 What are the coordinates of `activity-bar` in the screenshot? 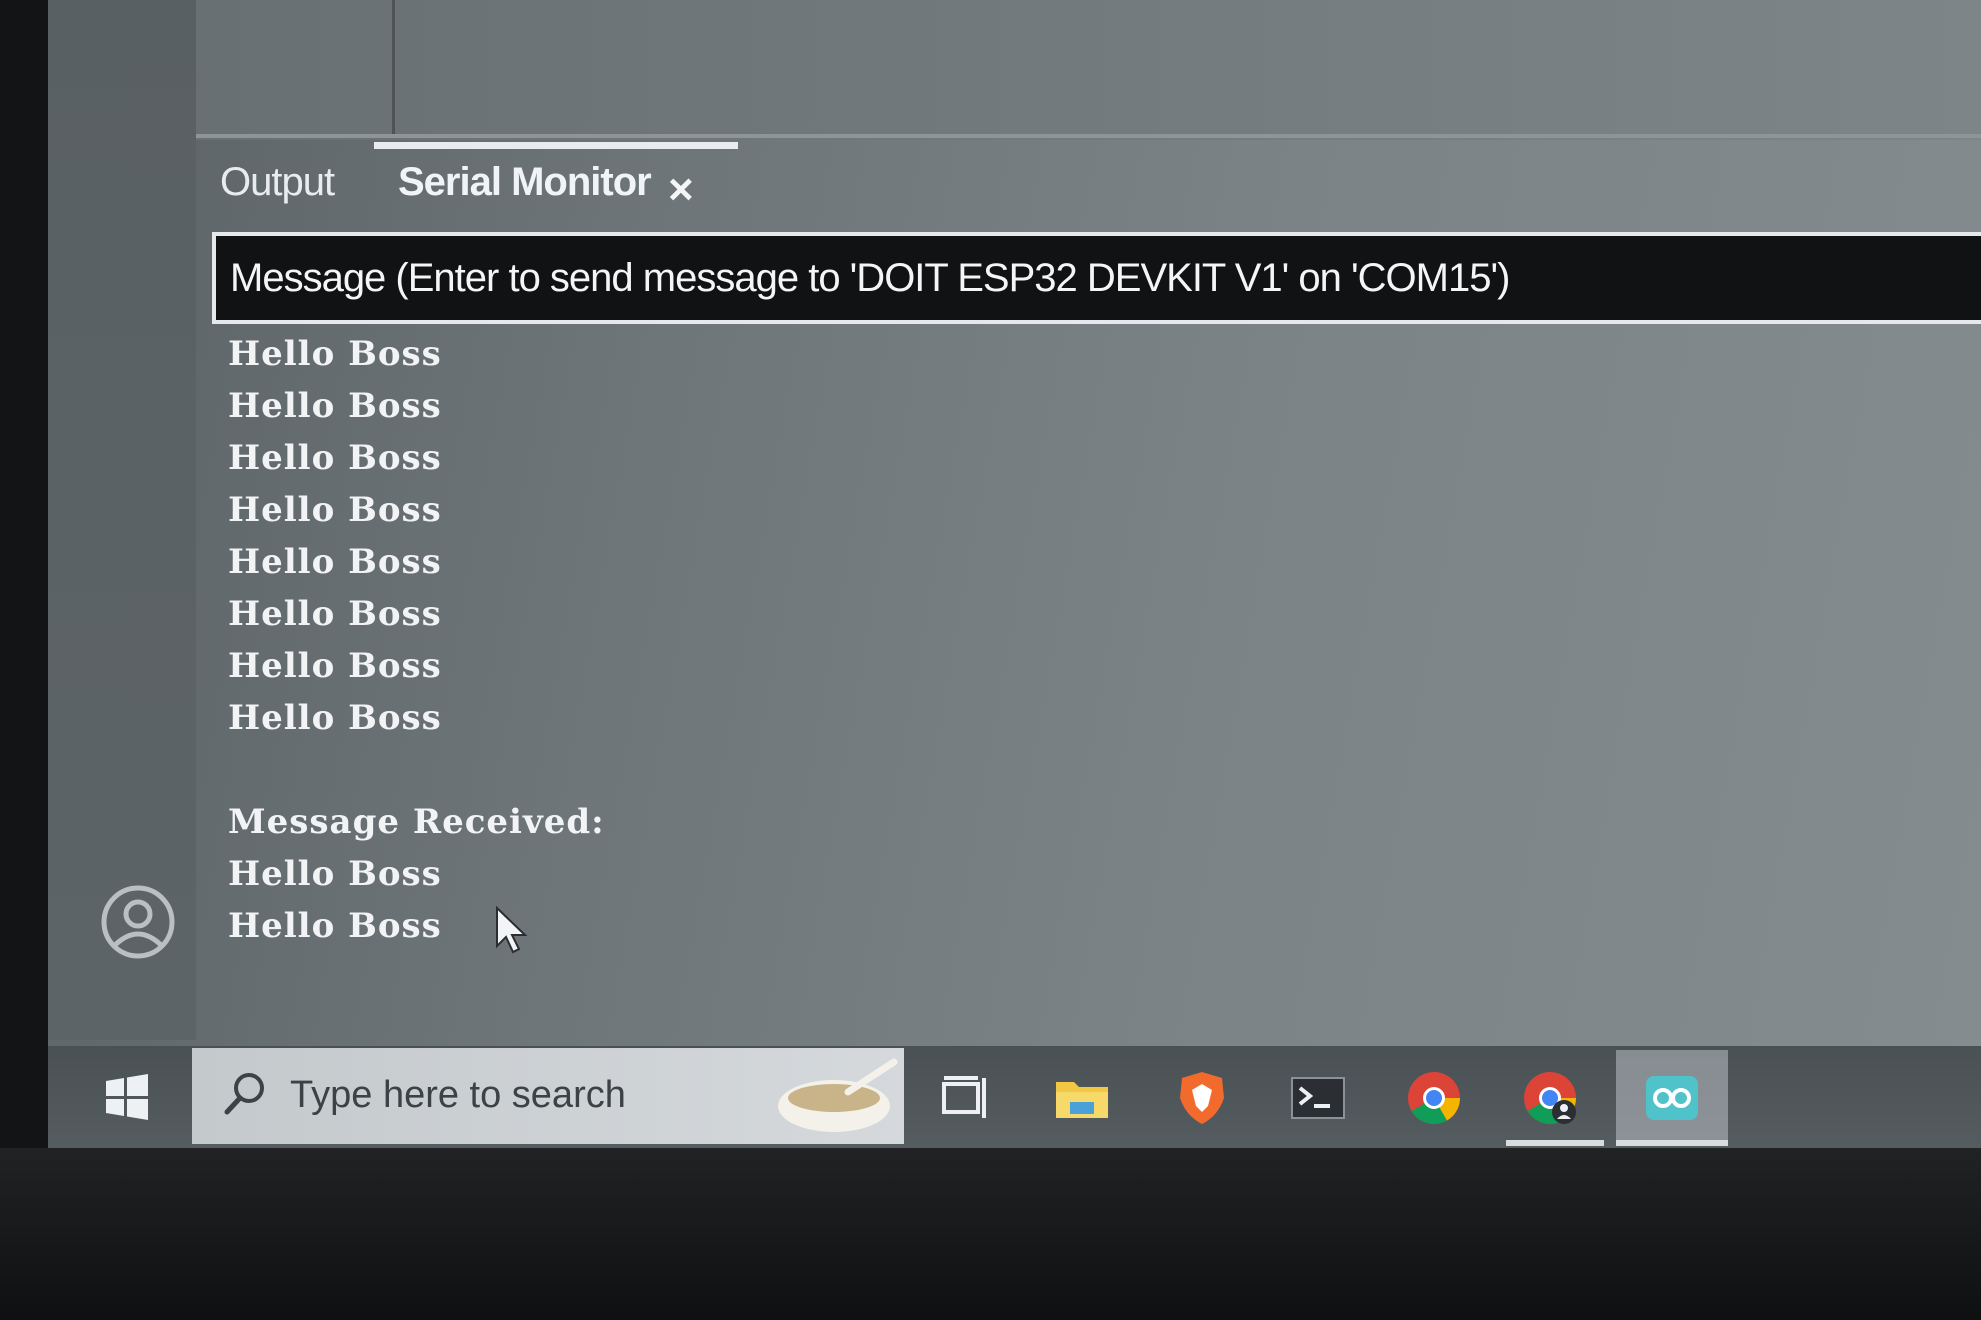 It's located at (122, 520).